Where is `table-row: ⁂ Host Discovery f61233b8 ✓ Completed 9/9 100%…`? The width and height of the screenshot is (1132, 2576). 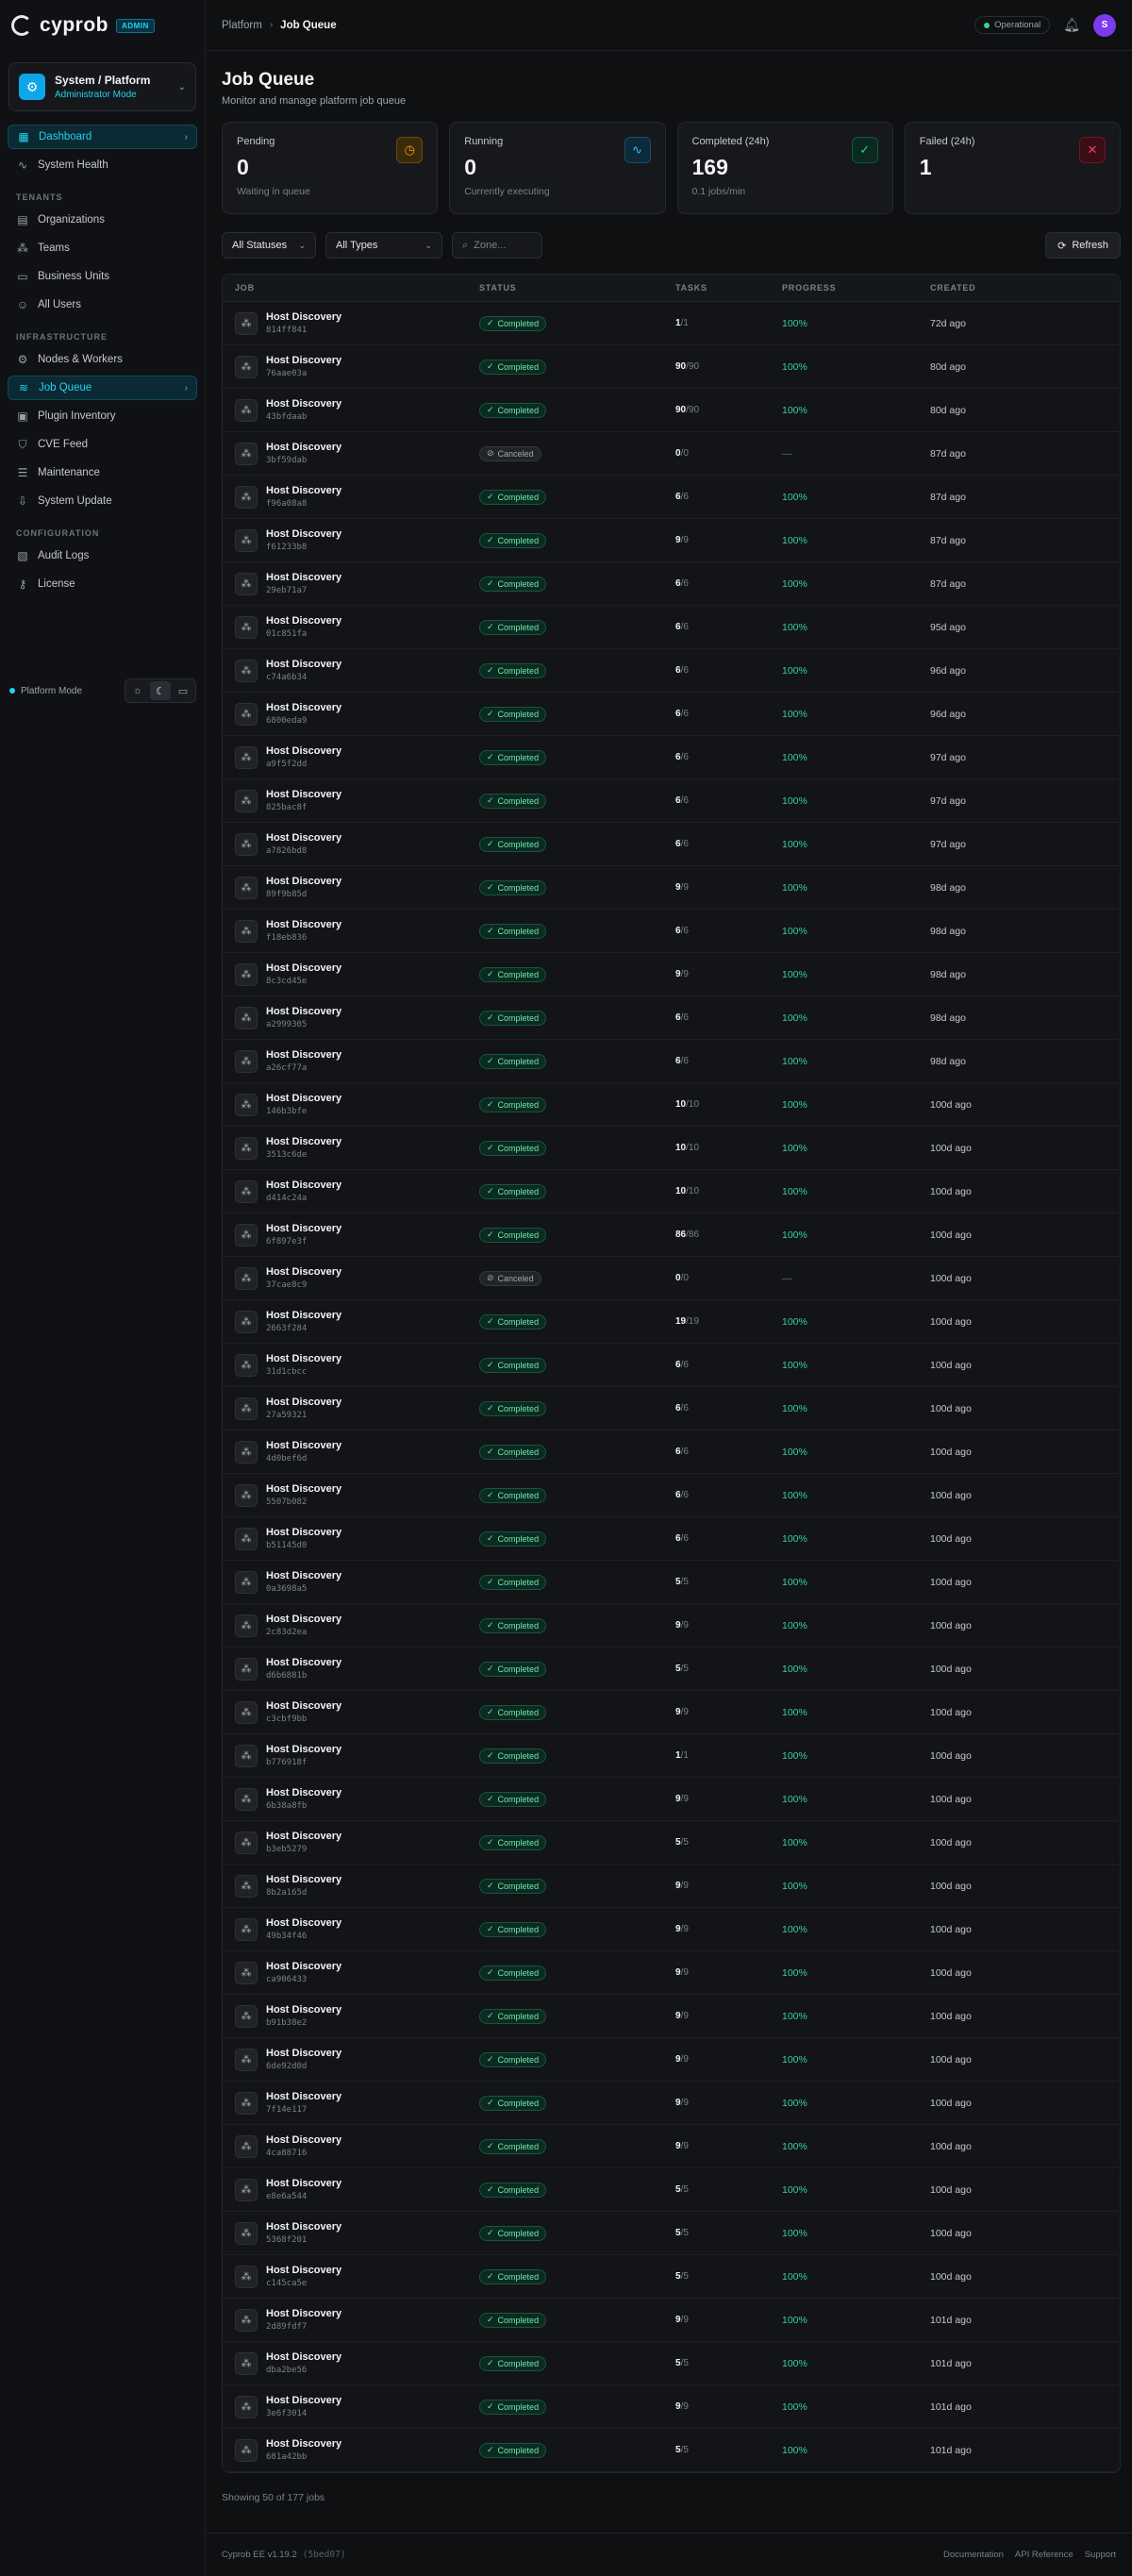 table-row: ⁂ Host Discovery f61233b8 ✓ Completed 9/9 100%… is located at coordinates (671, 540).